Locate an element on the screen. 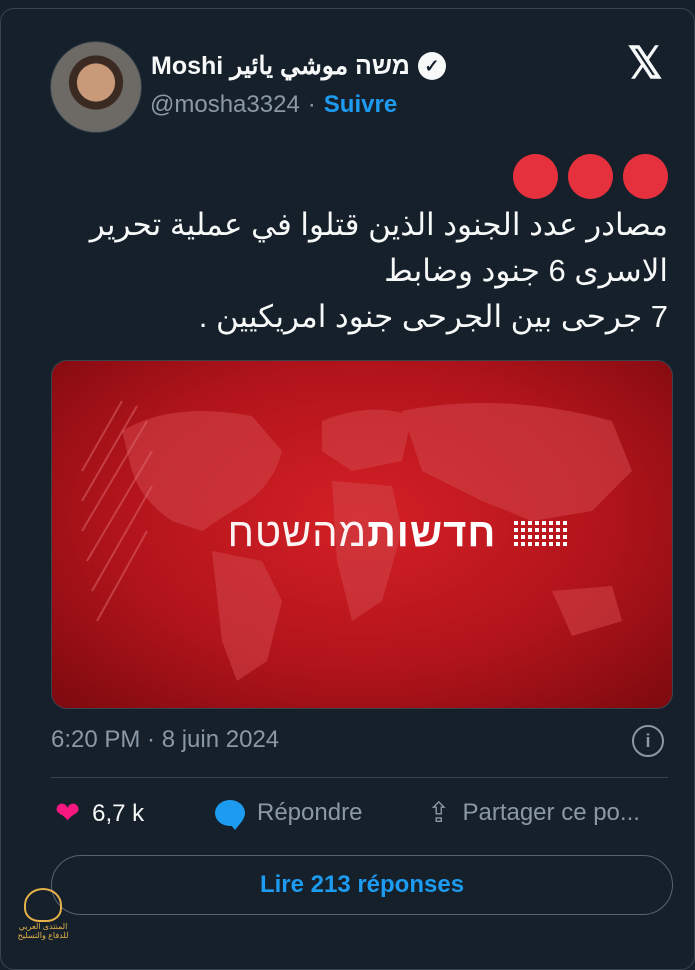 The image size is (695, 970). author-name-row: Moshi משה موشي يائير ✓ is located at coordinates (298, 66).